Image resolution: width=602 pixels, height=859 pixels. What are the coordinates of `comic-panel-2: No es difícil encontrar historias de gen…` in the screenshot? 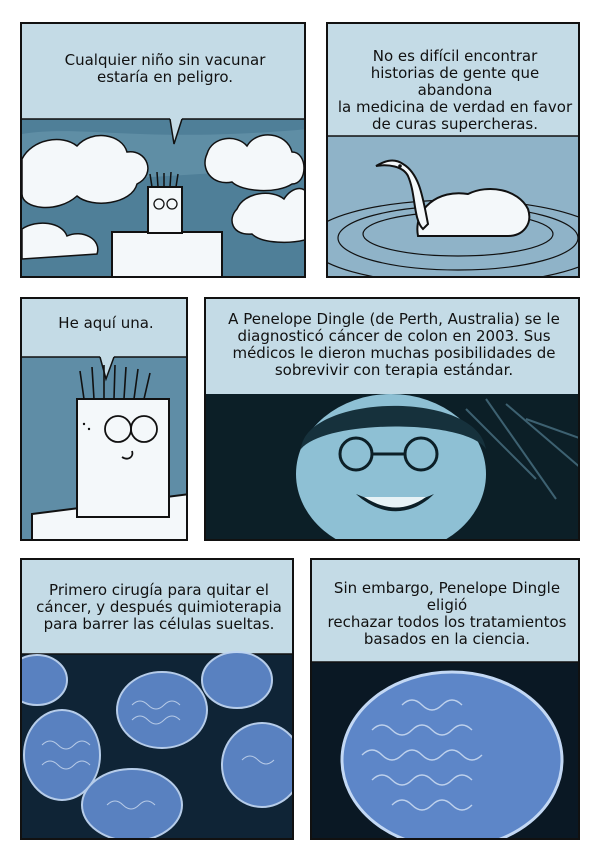 It's located at (453, 150).